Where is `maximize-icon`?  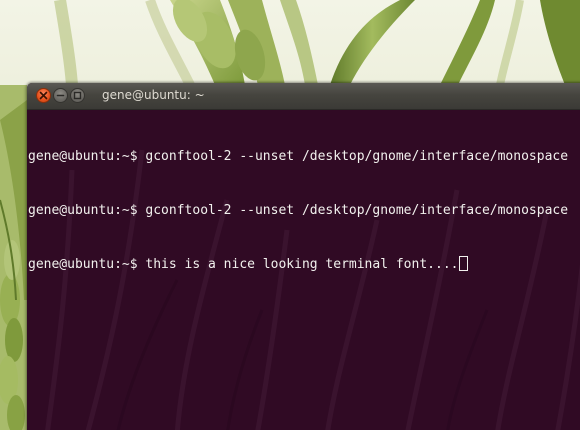
maximize-icon is located at coordinates (77, 95).